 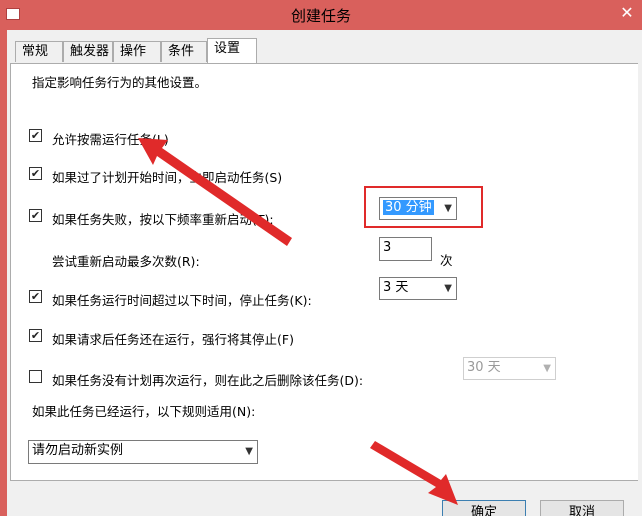 I want to click on arrow-to-ok-button, so click(x=414, y=473).